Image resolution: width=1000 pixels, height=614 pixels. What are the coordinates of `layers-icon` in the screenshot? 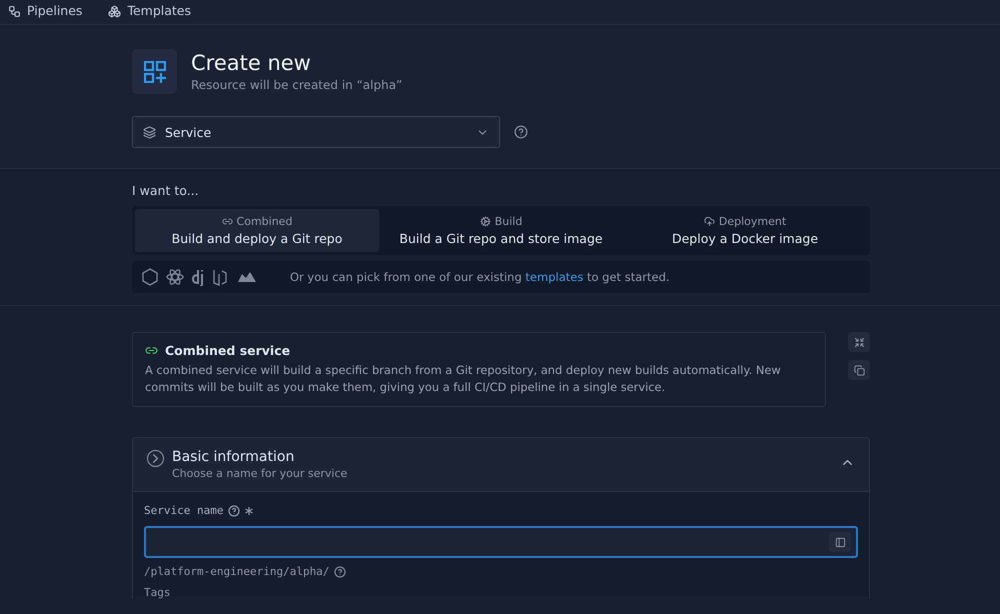 It's located at (149, 132).